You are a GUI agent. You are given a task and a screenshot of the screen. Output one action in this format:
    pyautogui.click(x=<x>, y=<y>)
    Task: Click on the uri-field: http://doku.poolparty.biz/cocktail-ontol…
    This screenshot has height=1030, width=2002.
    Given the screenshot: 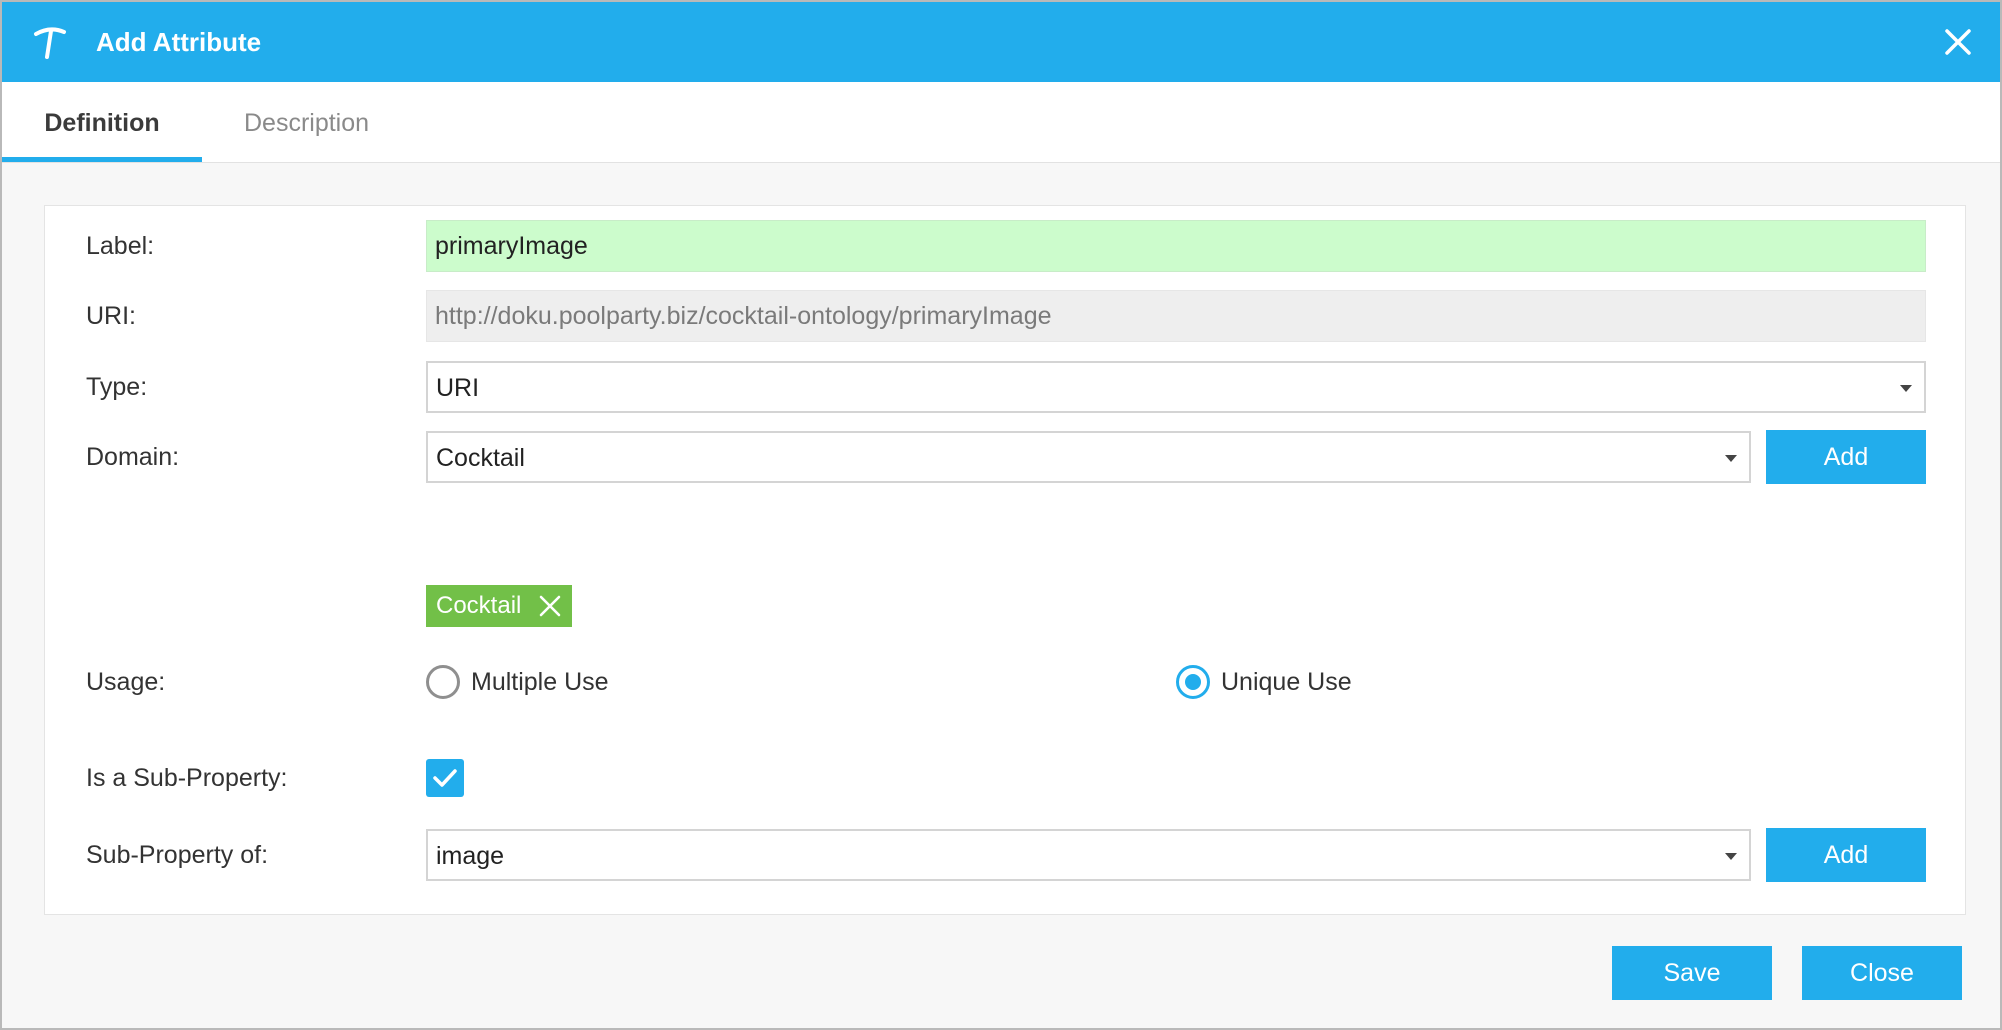 What is the action you would take?
    pyautogui.click(x=1176, y=316)
    